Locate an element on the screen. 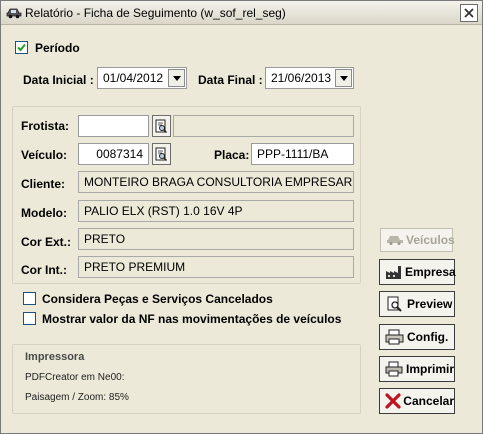 Image resolution: width=483 pixels, height=434 pixels. considera-checkbox is located at coordinates (29, 298).